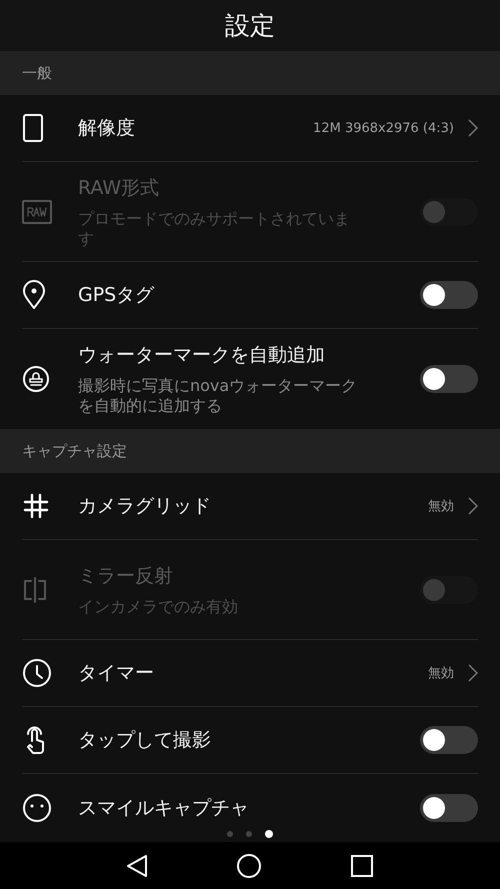 The image size is (500, 889). What do you see at coordinates (383, 128) in the screenshot?
I see `setting-value: 12M 3968x2976 (4:3)` at bounding box center [383, 128].